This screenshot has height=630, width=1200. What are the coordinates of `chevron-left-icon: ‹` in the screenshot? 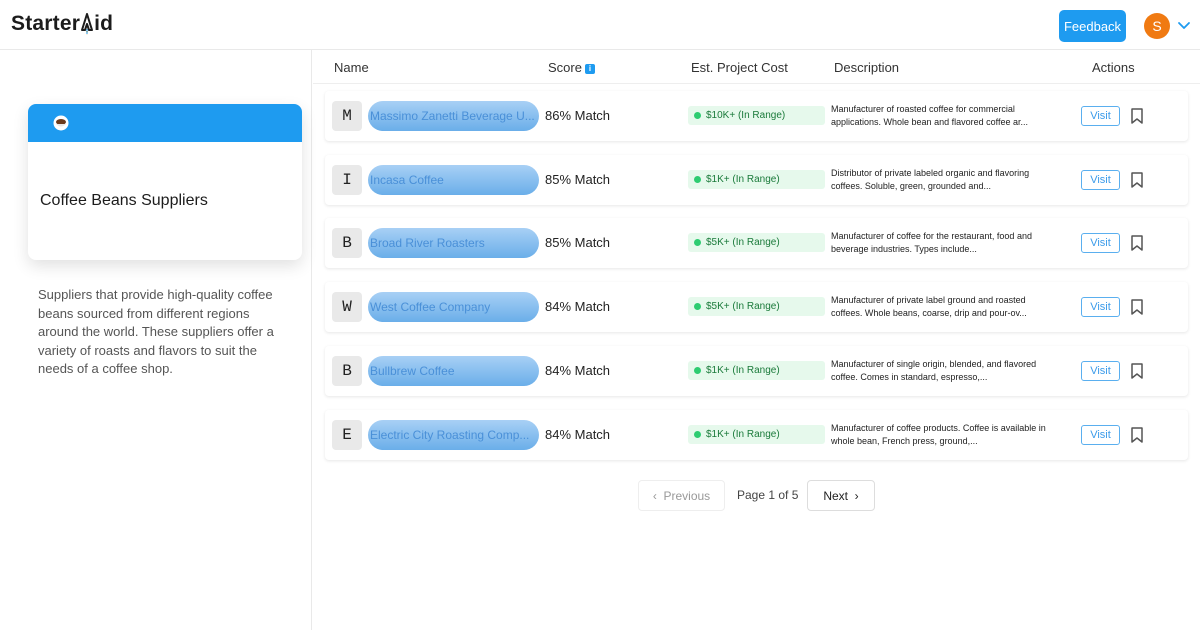 It's located at (654, 495).